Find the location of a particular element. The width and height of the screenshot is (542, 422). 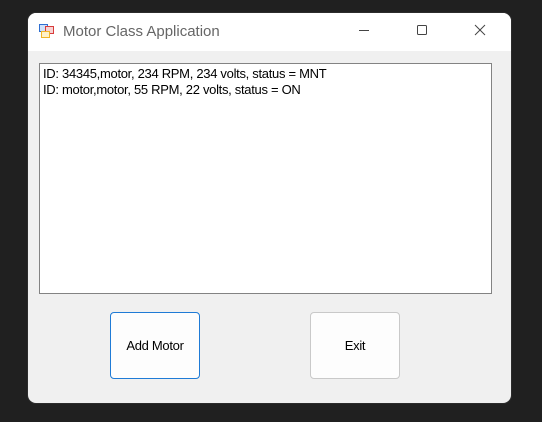

close-icon is located at coordinates (480, 32).